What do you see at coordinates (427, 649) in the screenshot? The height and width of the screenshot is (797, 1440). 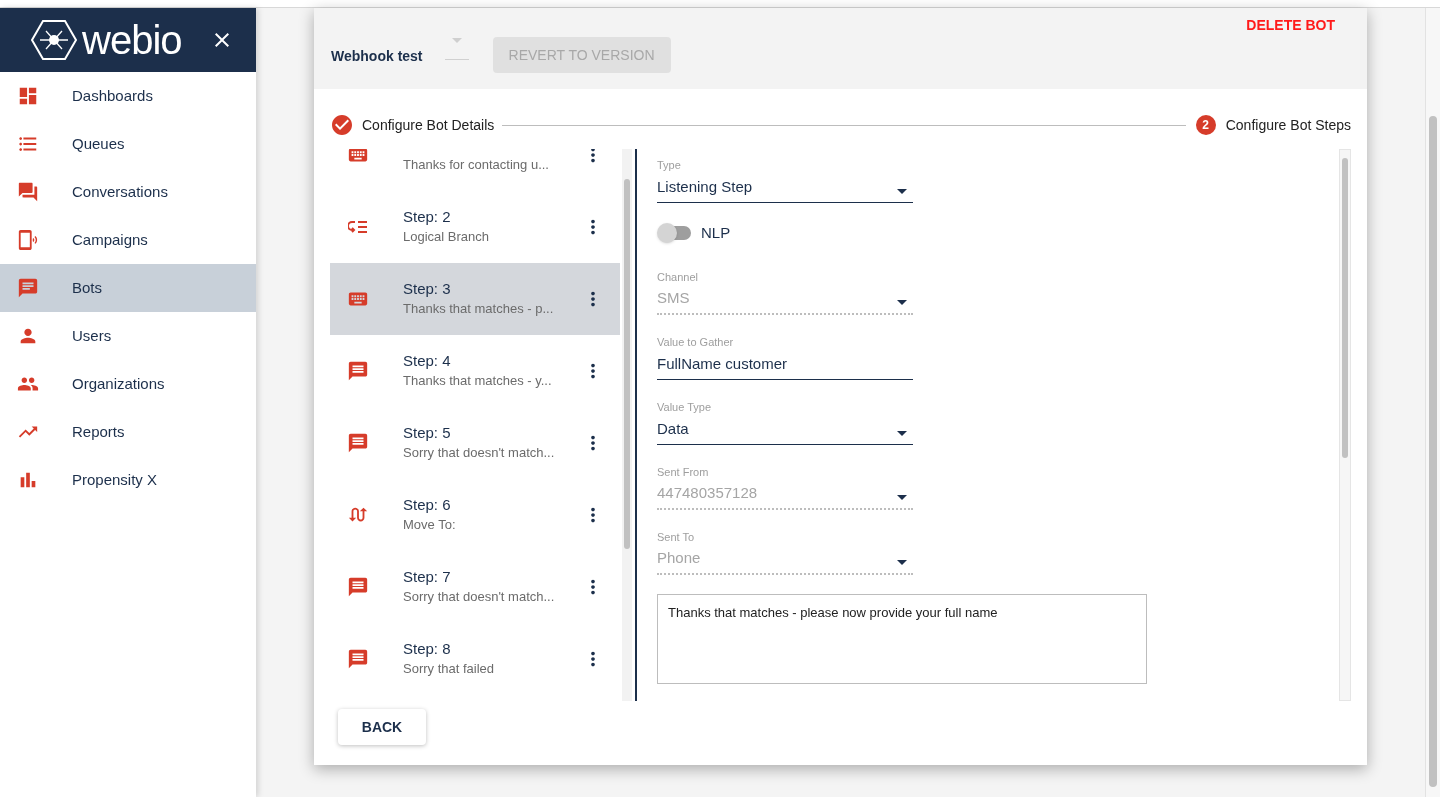 I see `step-title: Step: 8` at bounding box center [427, 649].